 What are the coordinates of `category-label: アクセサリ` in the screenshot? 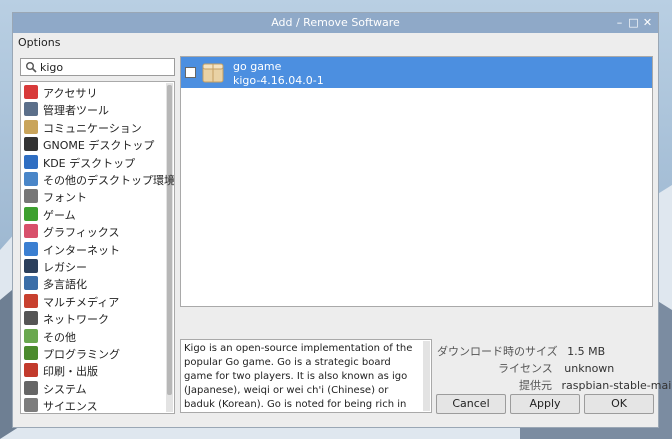 It's located at (70, 93).